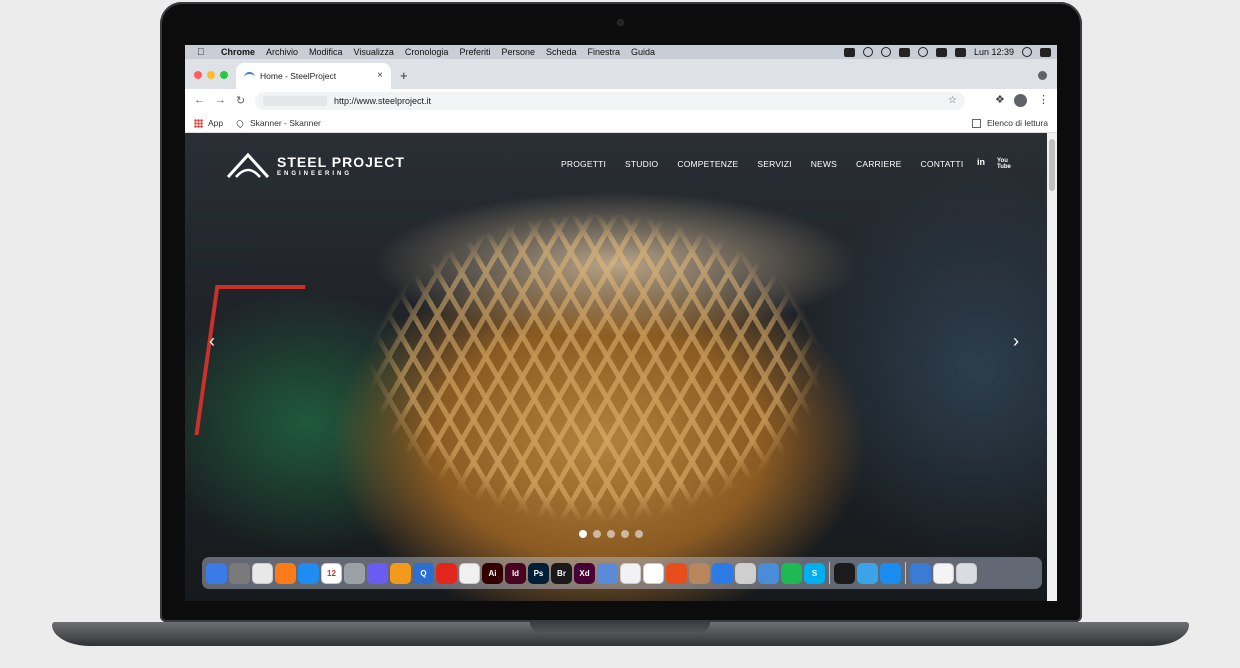  What do you see at coordinates (313, 76) in the screenshot?
I see `tab-home: Home - SteelProject ×` at bounding box center [313, 76].